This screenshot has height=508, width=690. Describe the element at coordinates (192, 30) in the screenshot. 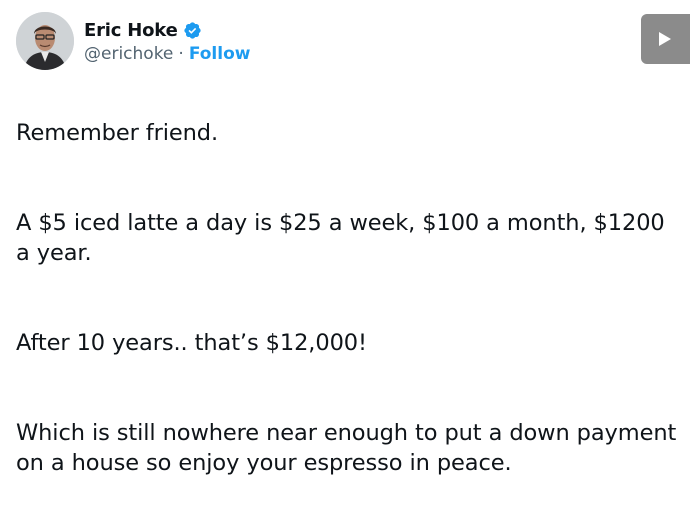

I see `verified-badge-icon` at that location.